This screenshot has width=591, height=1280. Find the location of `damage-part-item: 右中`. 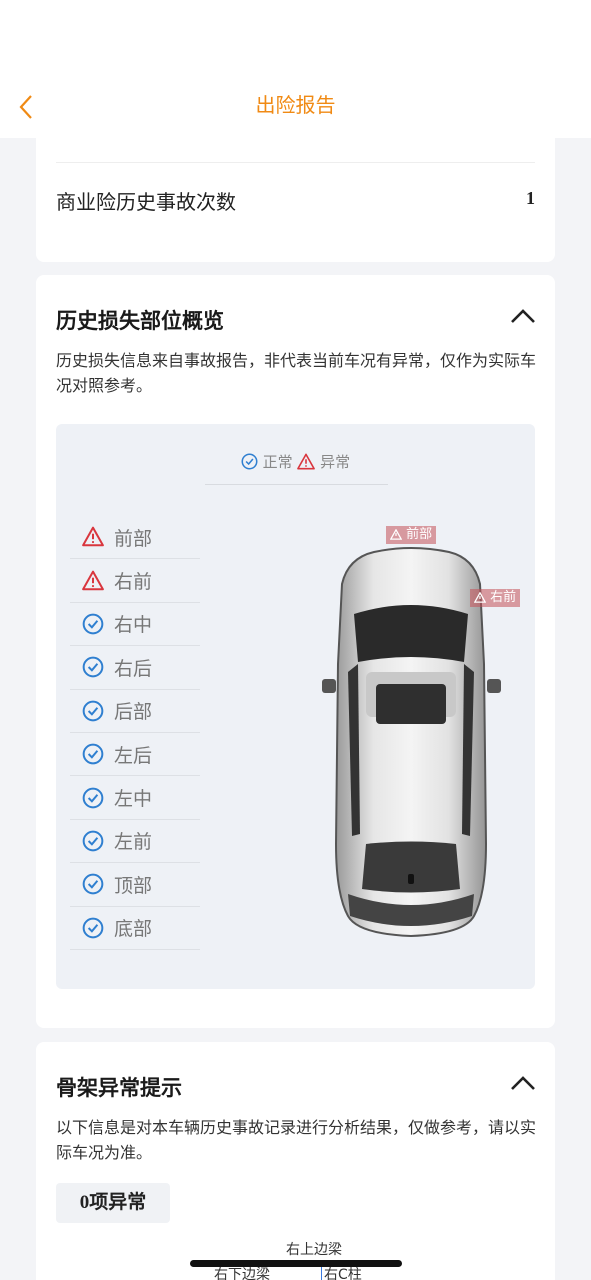

damage-part-item: 右中 is located at coordinates (135, 625).